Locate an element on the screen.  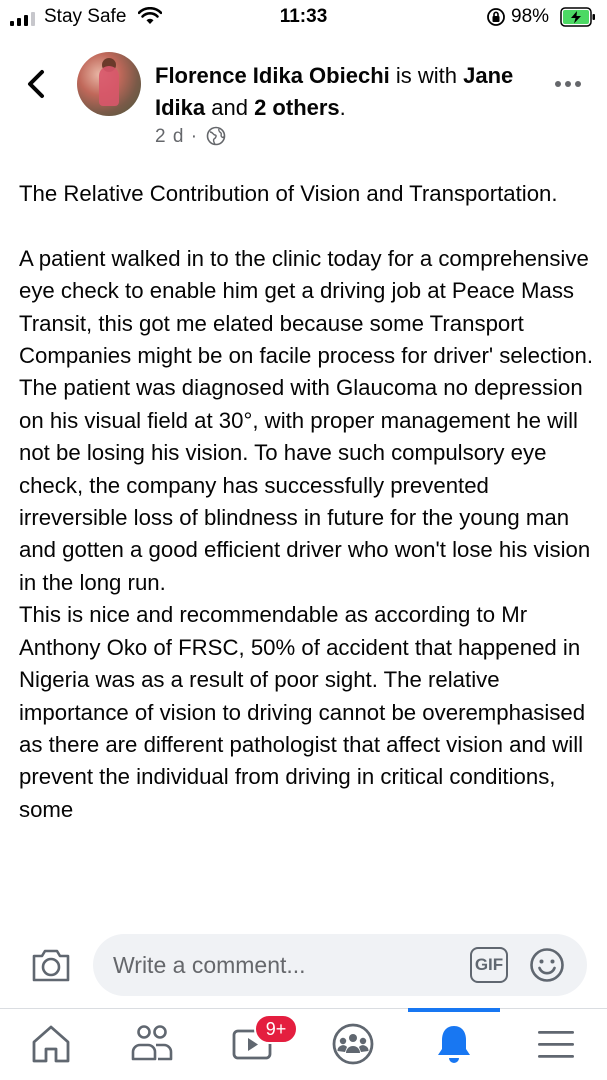
and-text: and is located at coordinates (230, 107).